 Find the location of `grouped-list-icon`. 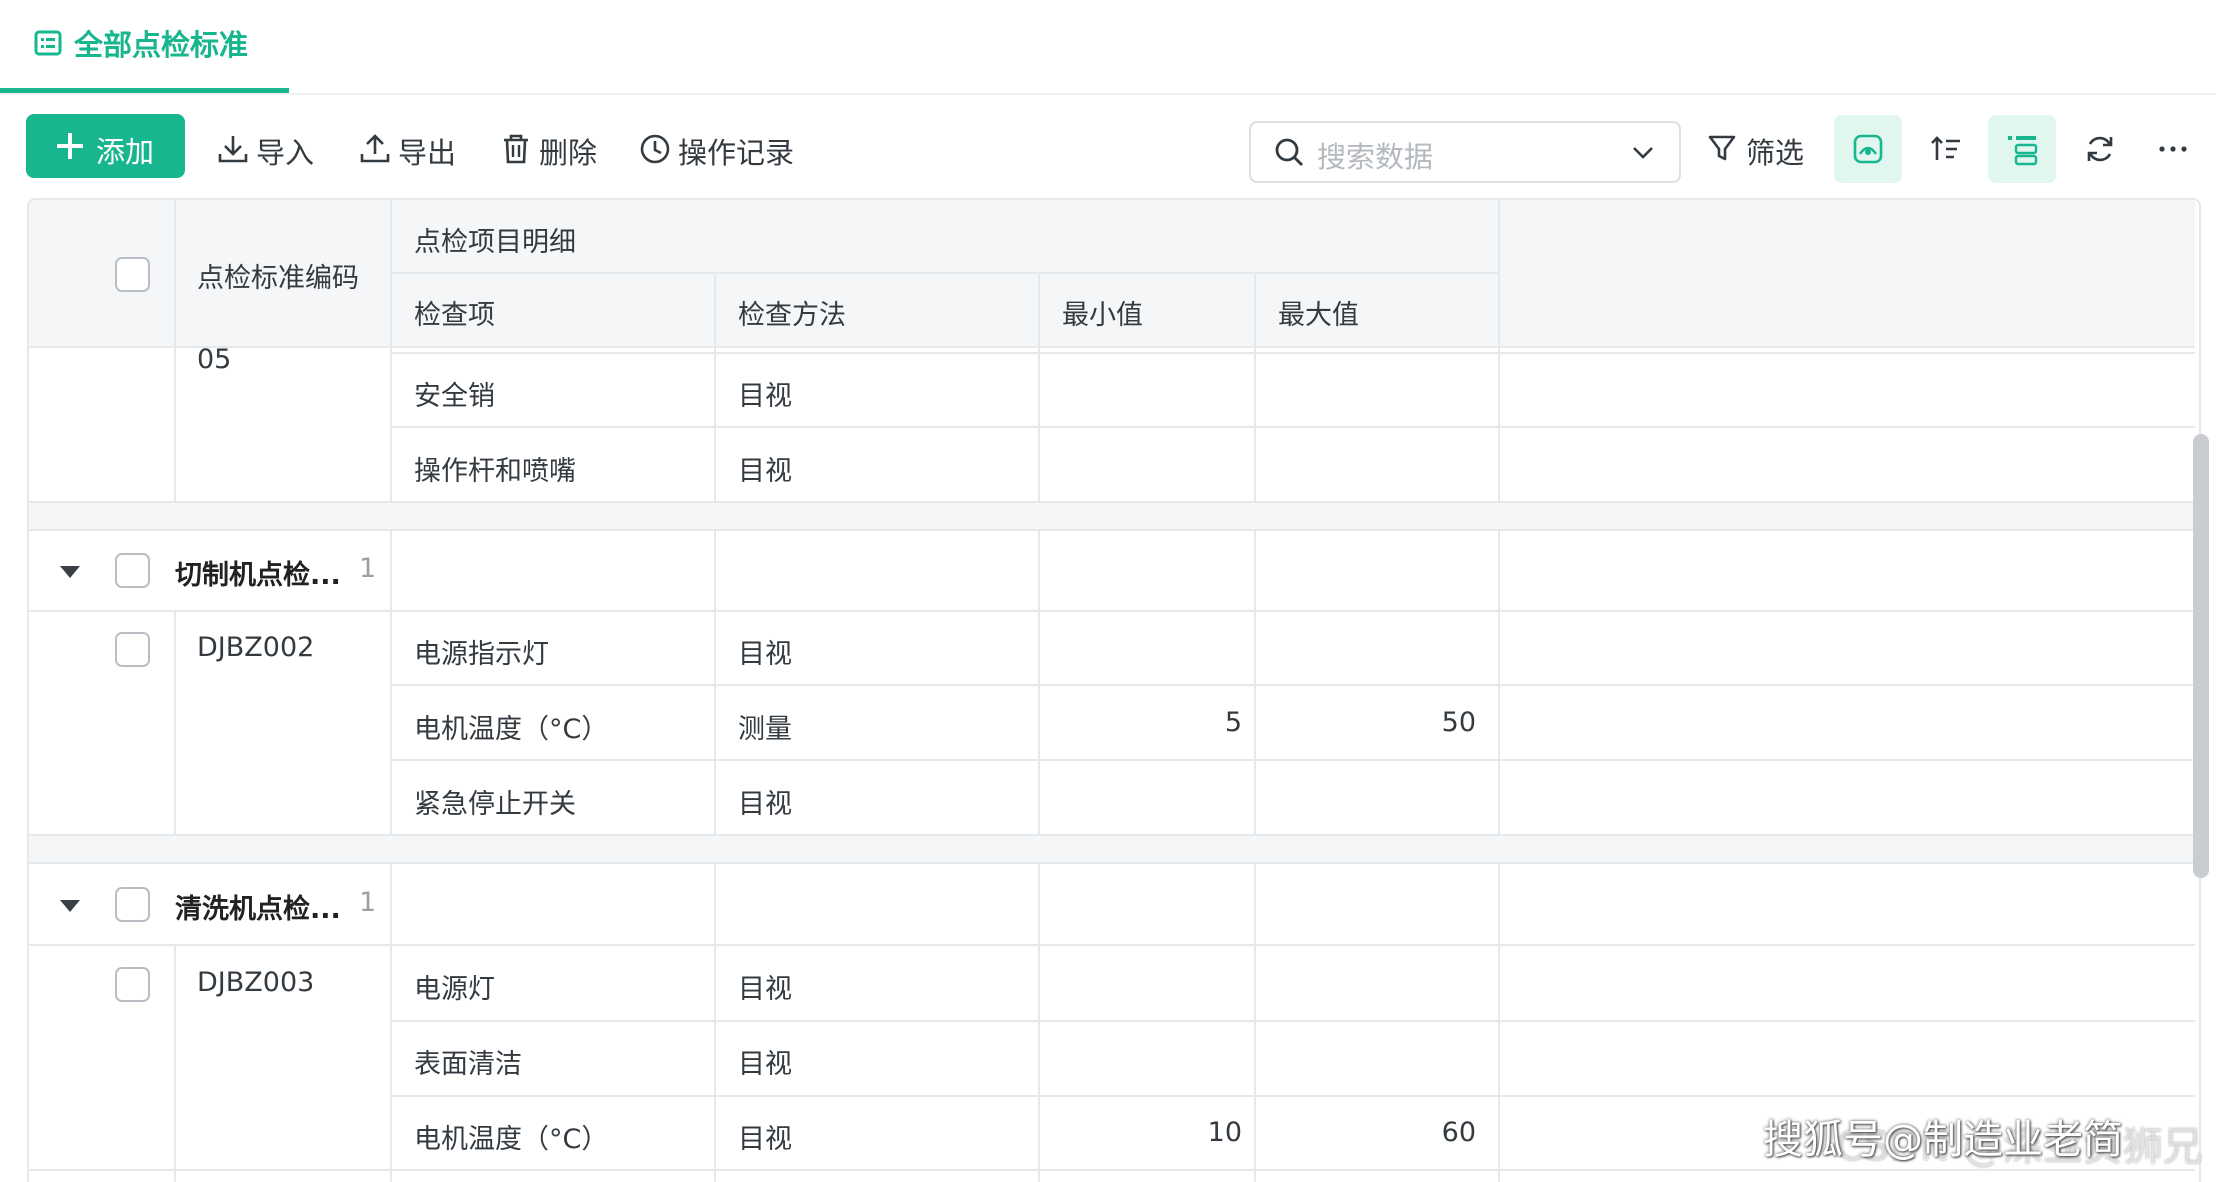

grouped-list-icon is located at coordinates (2023, 151).